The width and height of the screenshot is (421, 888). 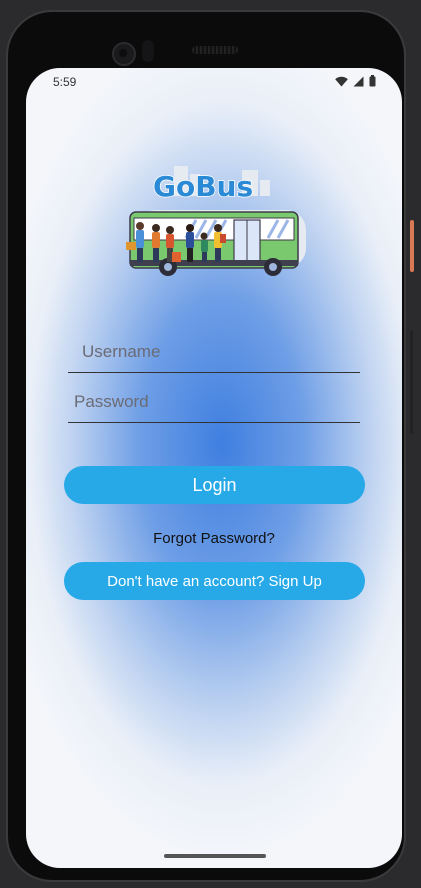 I want to click on volume-button, so click(x=411, y=382).